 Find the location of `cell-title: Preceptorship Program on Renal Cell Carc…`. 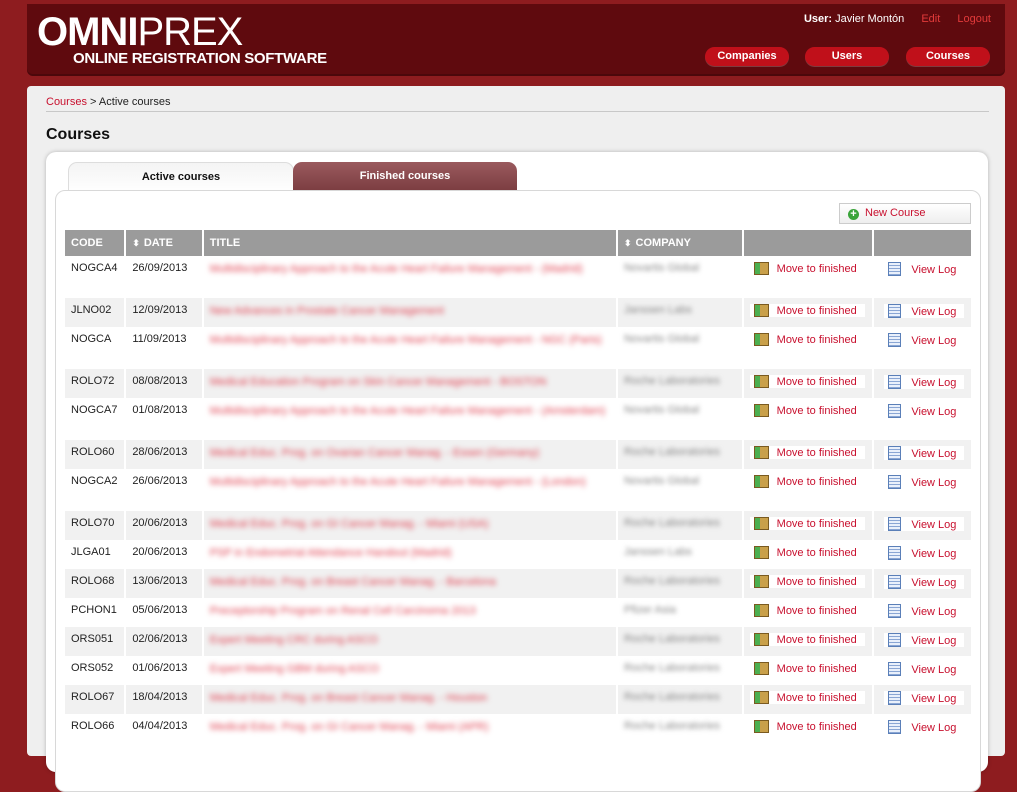

cell-title: Preceptorship Program on Renal Cell Carc… is located at coordinates (410, 612).